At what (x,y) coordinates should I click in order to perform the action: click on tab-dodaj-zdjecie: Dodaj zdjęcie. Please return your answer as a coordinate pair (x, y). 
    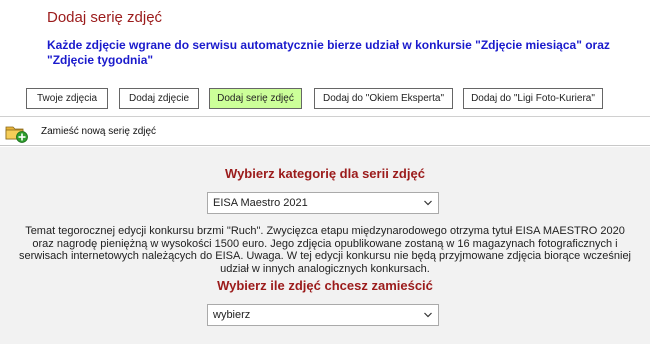
    Looking at the image, I should click on (159, 98).